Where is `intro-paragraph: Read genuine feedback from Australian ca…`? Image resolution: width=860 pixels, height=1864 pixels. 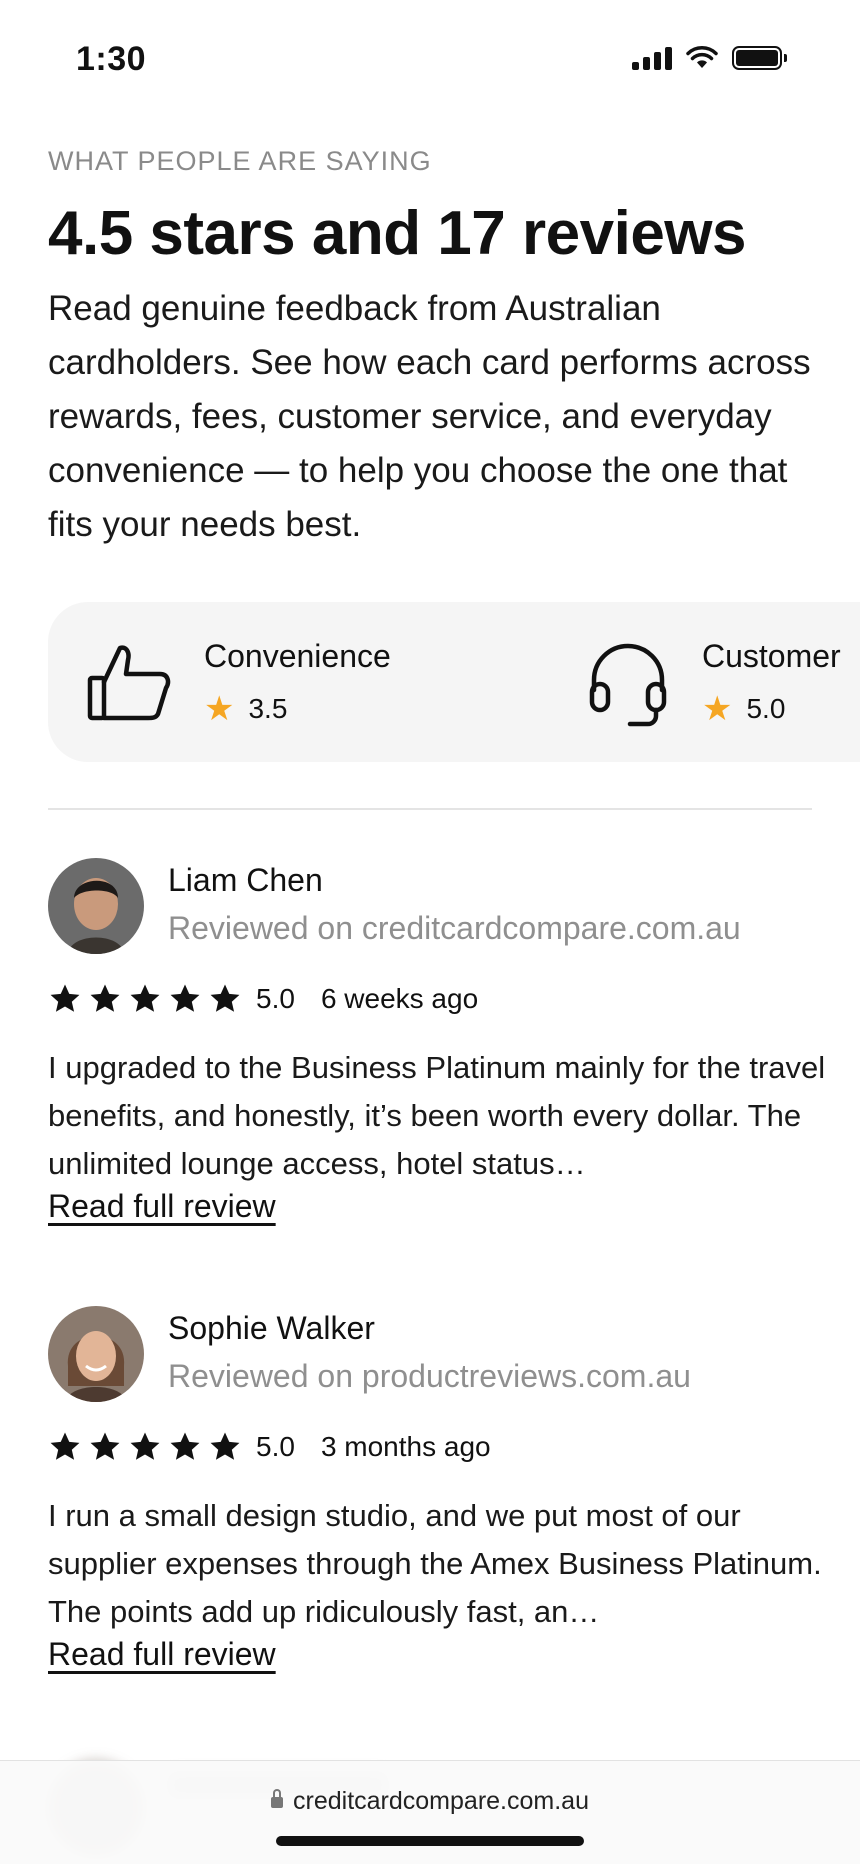 intro-paragraph: Read genuine feedback from Australian ca… is located at coordinates (429, 416).